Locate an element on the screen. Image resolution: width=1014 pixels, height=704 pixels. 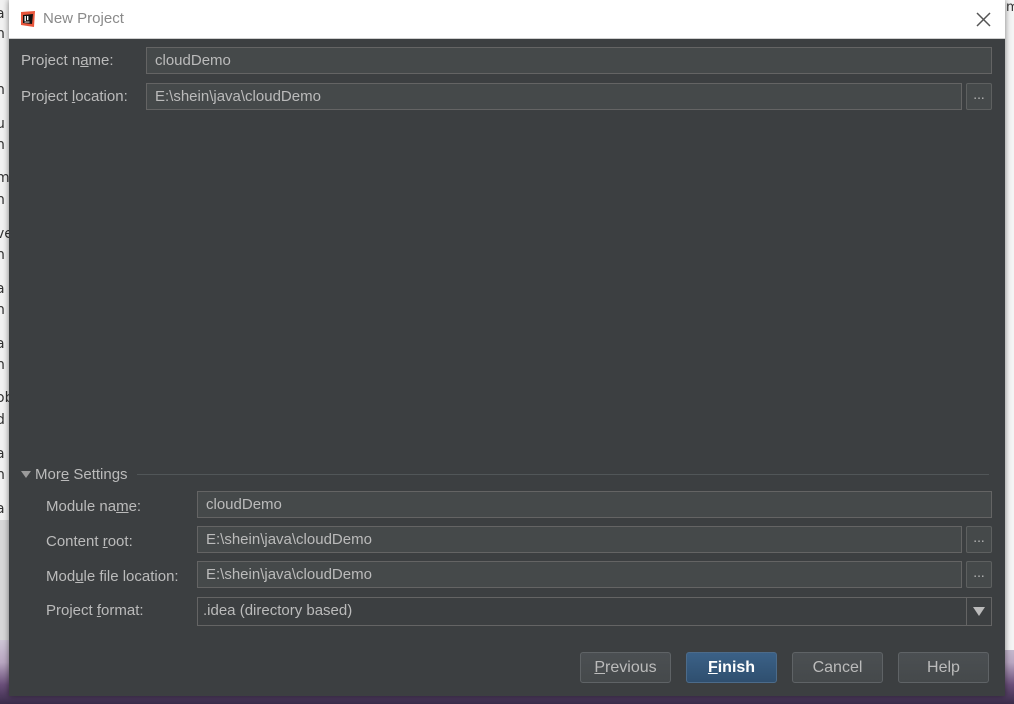
more-settings-label: More Settings is located at coordinates (81, 474).